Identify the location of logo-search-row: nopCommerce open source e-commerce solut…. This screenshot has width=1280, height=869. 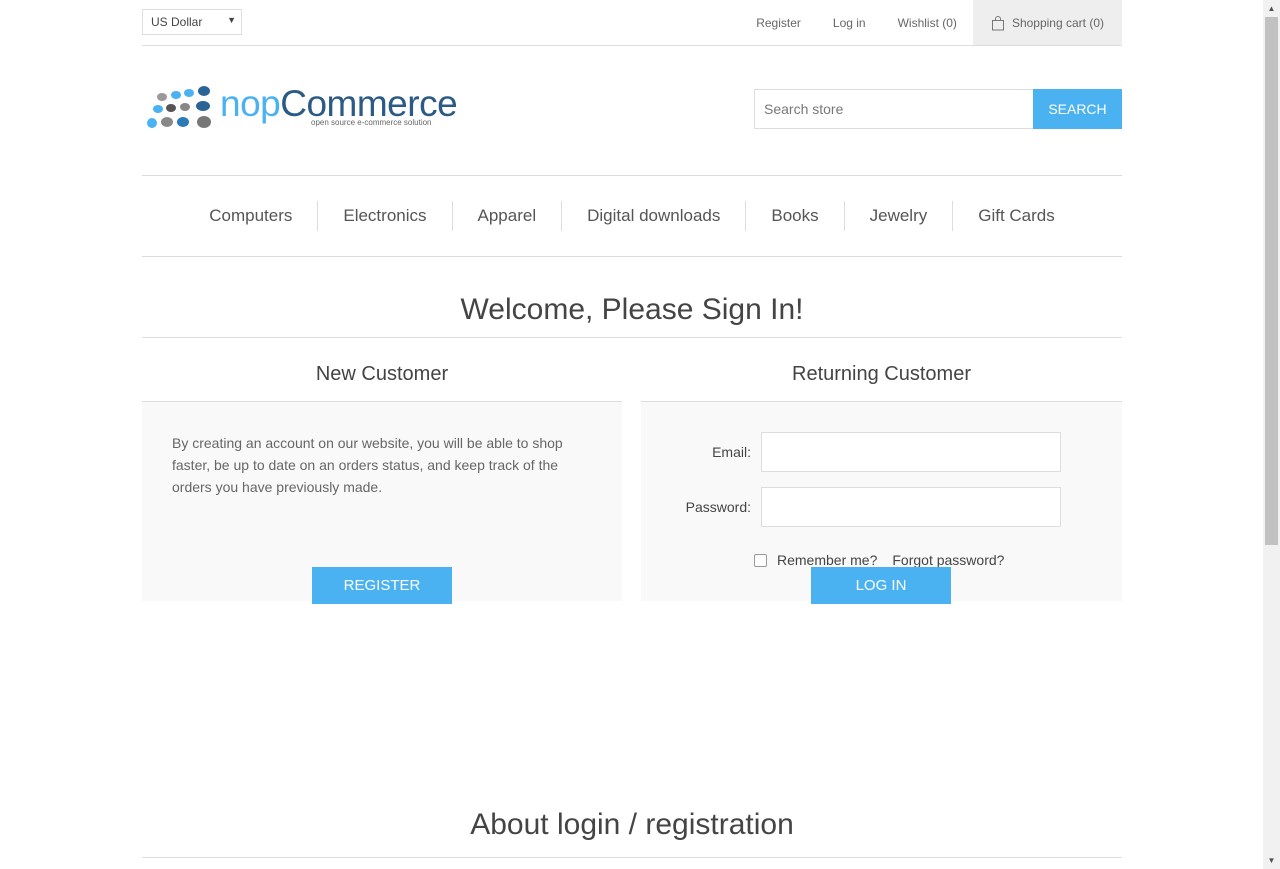
(632, 111).